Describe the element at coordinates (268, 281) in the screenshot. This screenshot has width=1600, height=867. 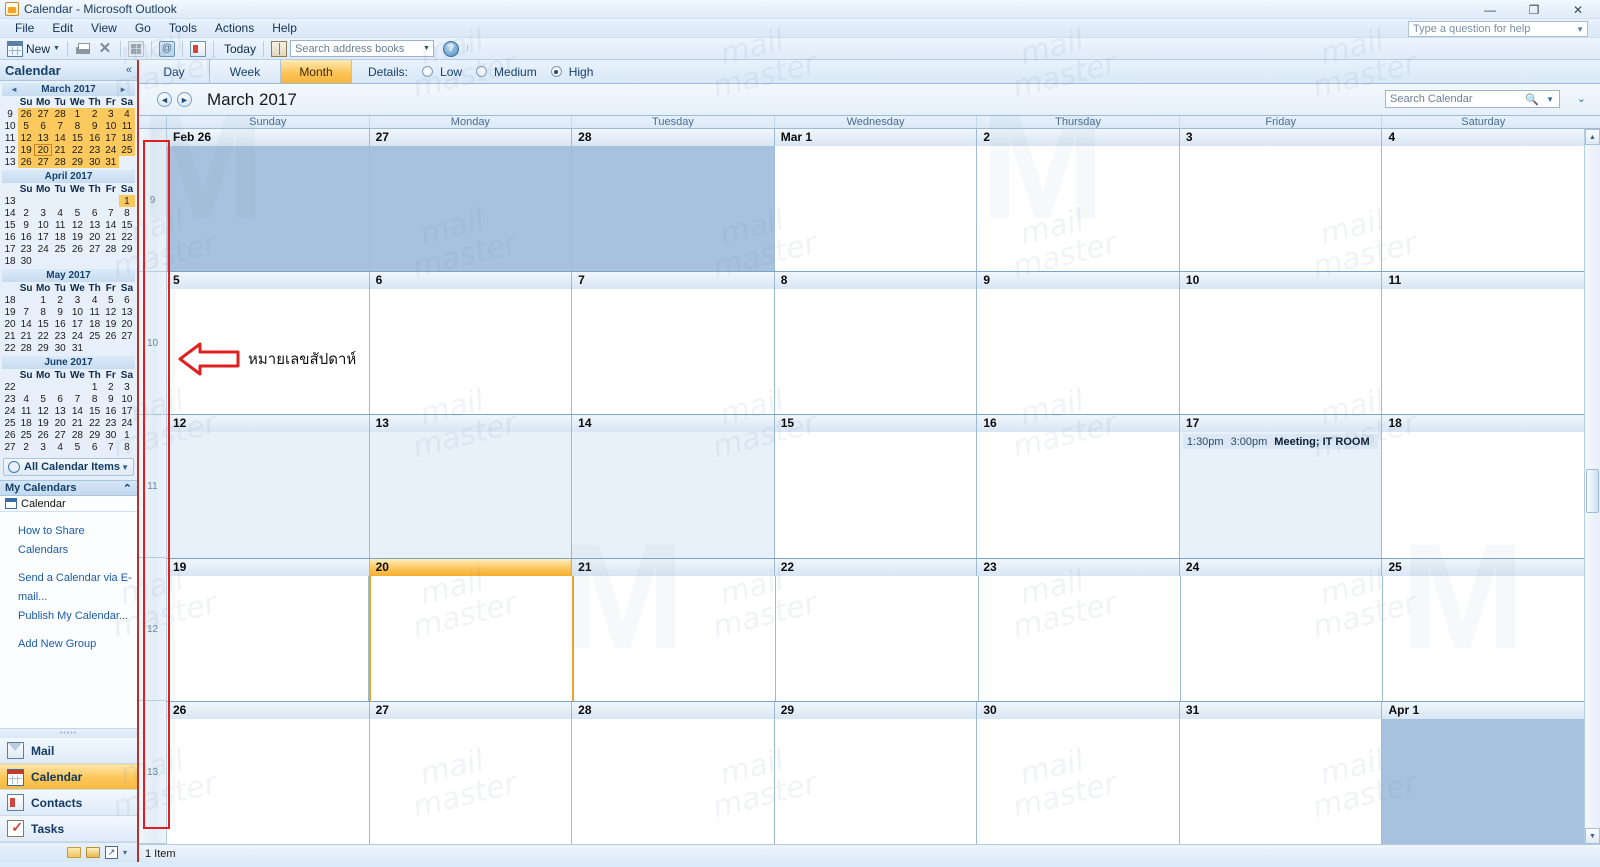
I see `day-number-header: 5` at that location.